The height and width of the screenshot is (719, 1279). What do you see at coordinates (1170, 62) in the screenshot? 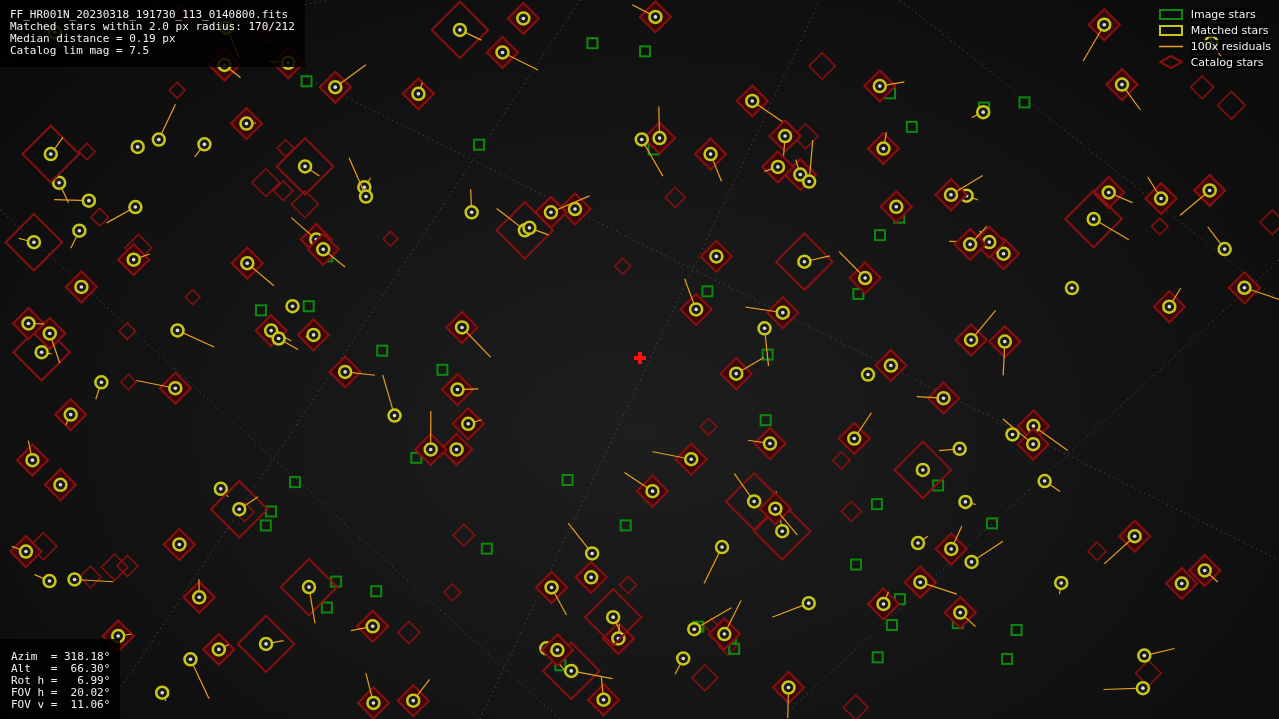
I see `diamond-icon` at bounding box center [1170, 62].